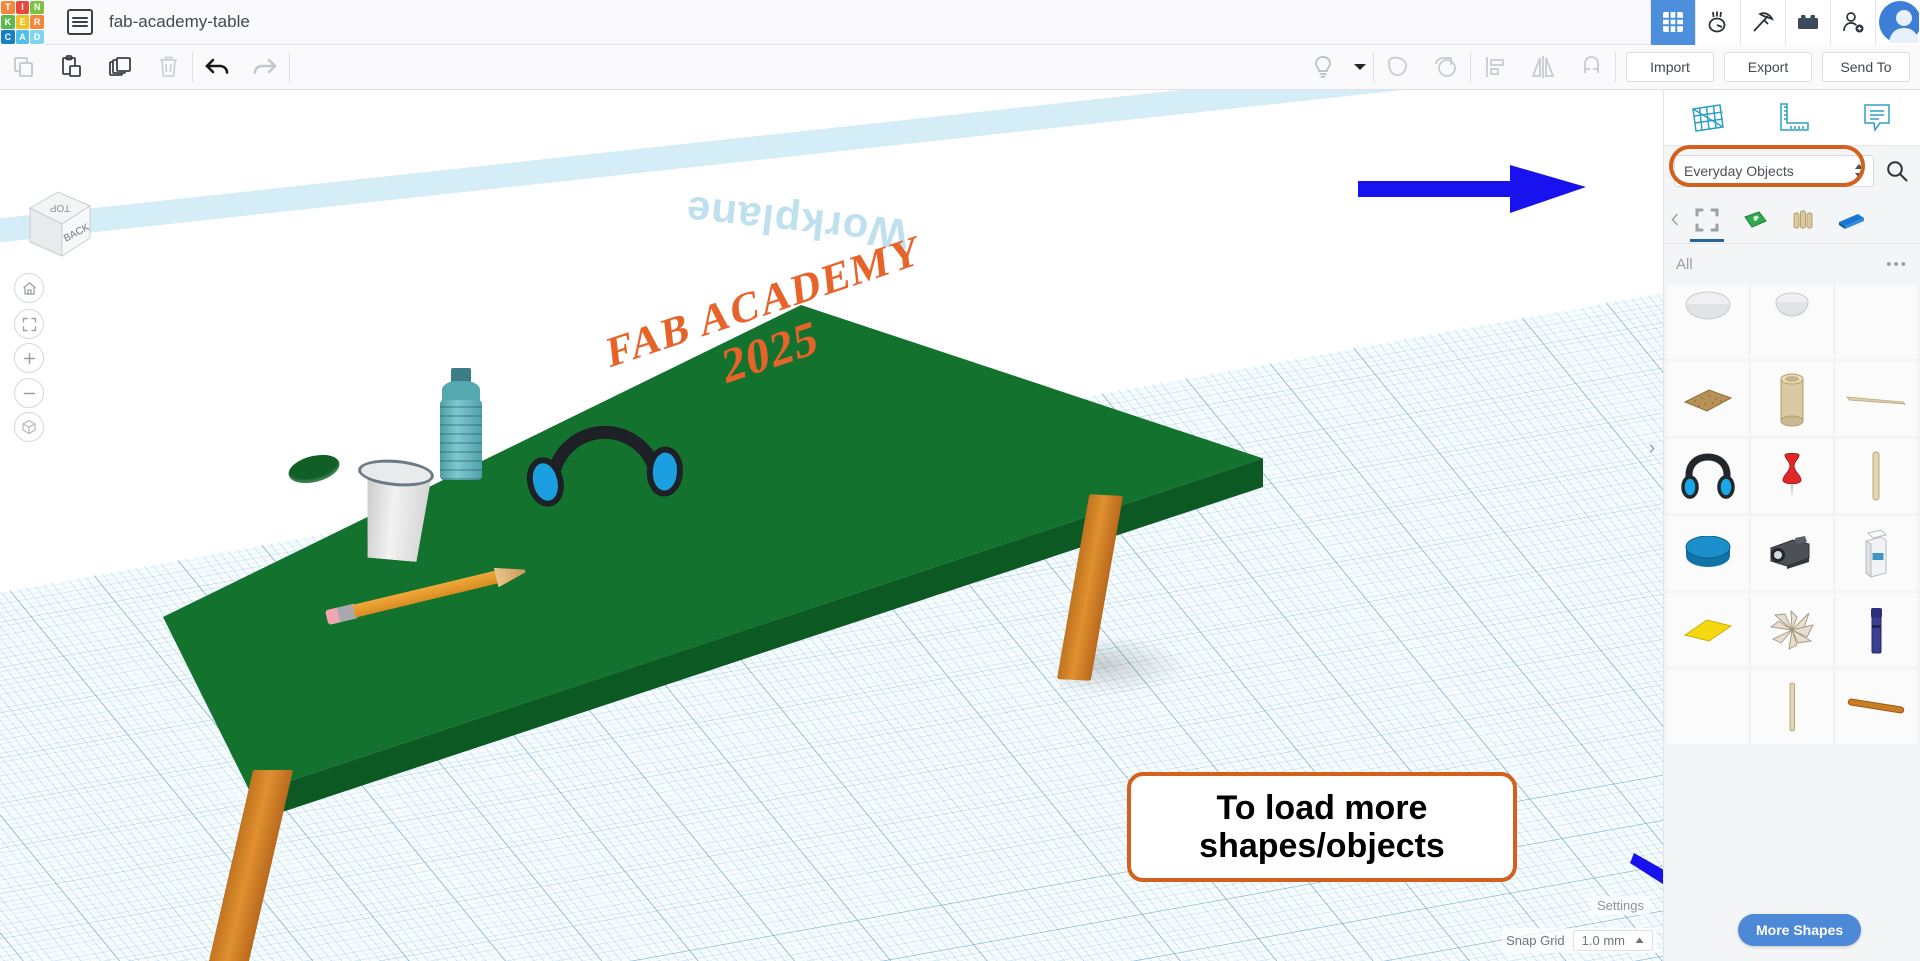 This screenshot has height=961, width=1920. What do you see at coordinates (8, 22) in the screenshot?
I see `logo-tile-k-3: K` at bounding box center [8, 22].